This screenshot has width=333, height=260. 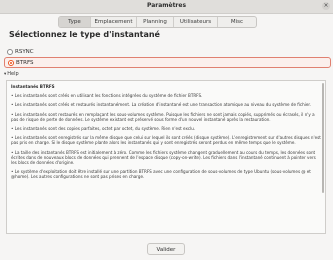 I want to click on help-expander: ▾ Help, so click(x=11, y=74).